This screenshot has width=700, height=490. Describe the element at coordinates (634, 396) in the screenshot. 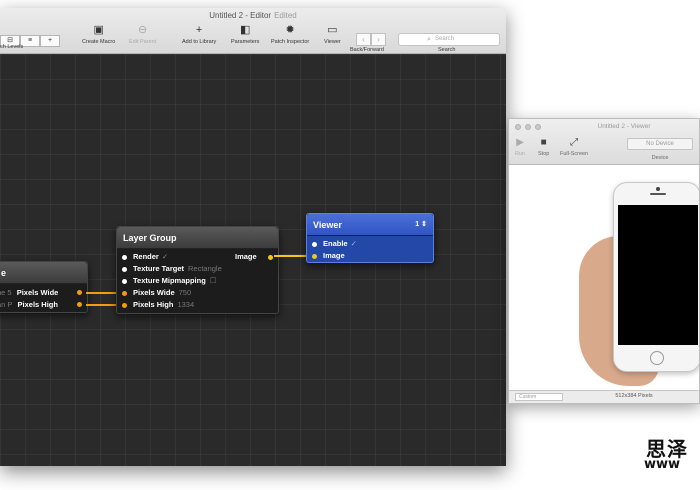

I see `pixel-size: 512x384 Pixels` at that location.